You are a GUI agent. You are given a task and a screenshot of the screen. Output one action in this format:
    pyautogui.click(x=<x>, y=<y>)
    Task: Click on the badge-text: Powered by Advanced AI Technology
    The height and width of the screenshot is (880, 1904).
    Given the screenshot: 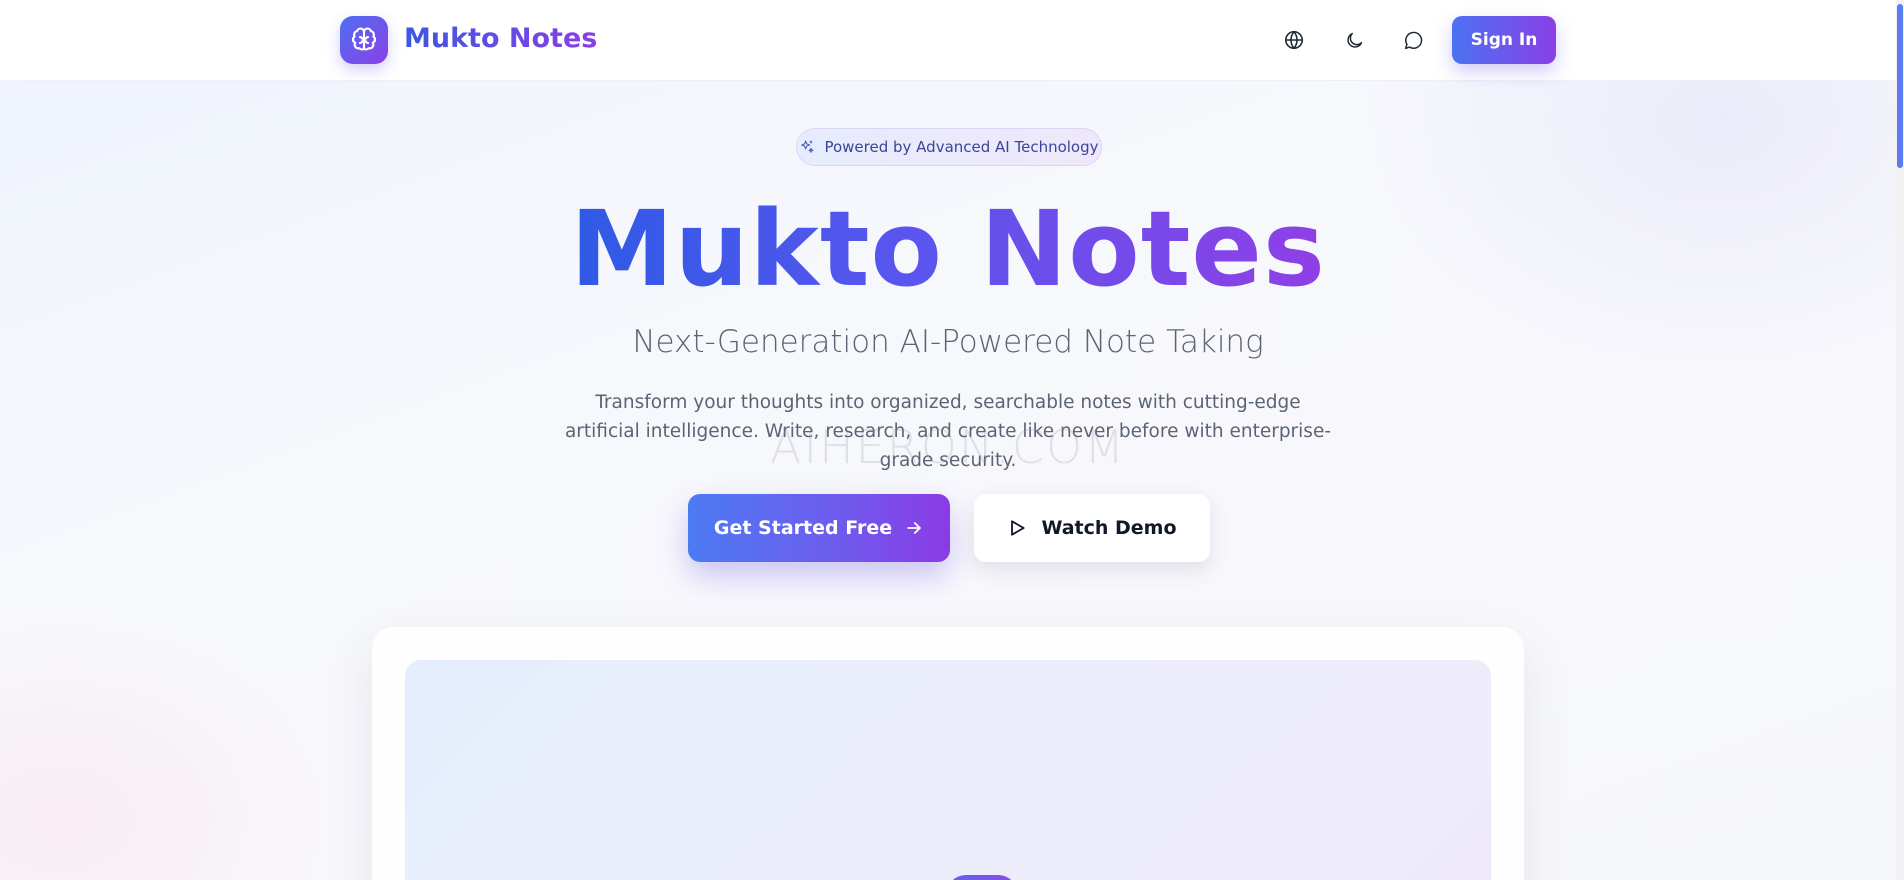 What is the action you would take?
    pyautogui.click(x=961, y=147)
    